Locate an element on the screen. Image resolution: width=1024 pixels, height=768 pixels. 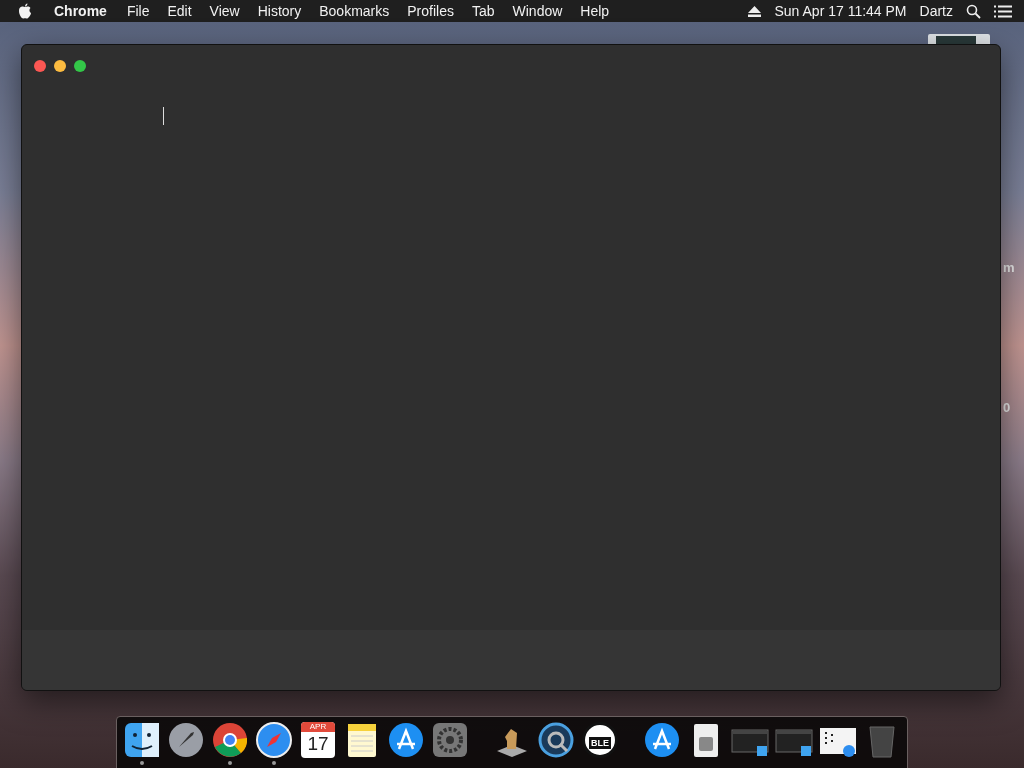
app-menu: Chrome is located at coordinates (80, 11).